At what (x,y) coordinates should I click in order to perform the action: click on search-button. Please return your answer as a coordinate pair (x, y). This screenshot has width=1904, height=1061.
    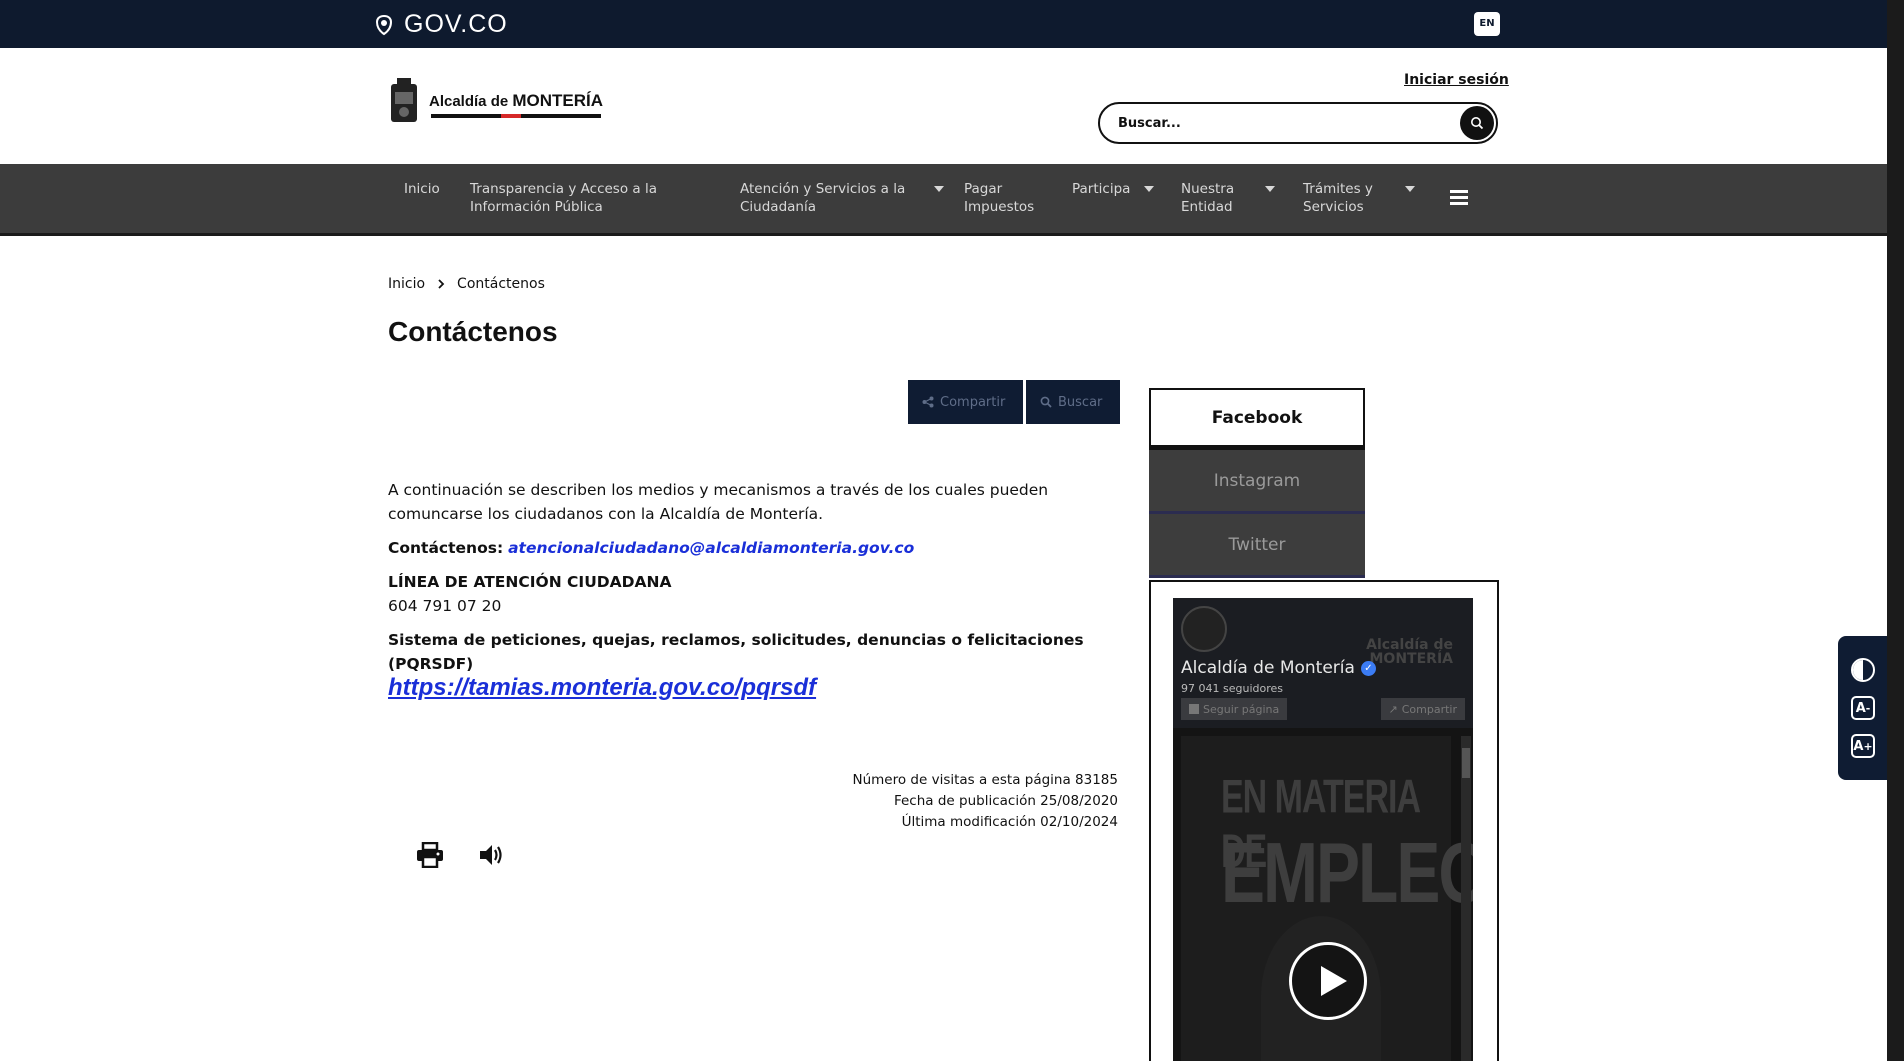
    Looking at the image, I should click on (1477, 123).